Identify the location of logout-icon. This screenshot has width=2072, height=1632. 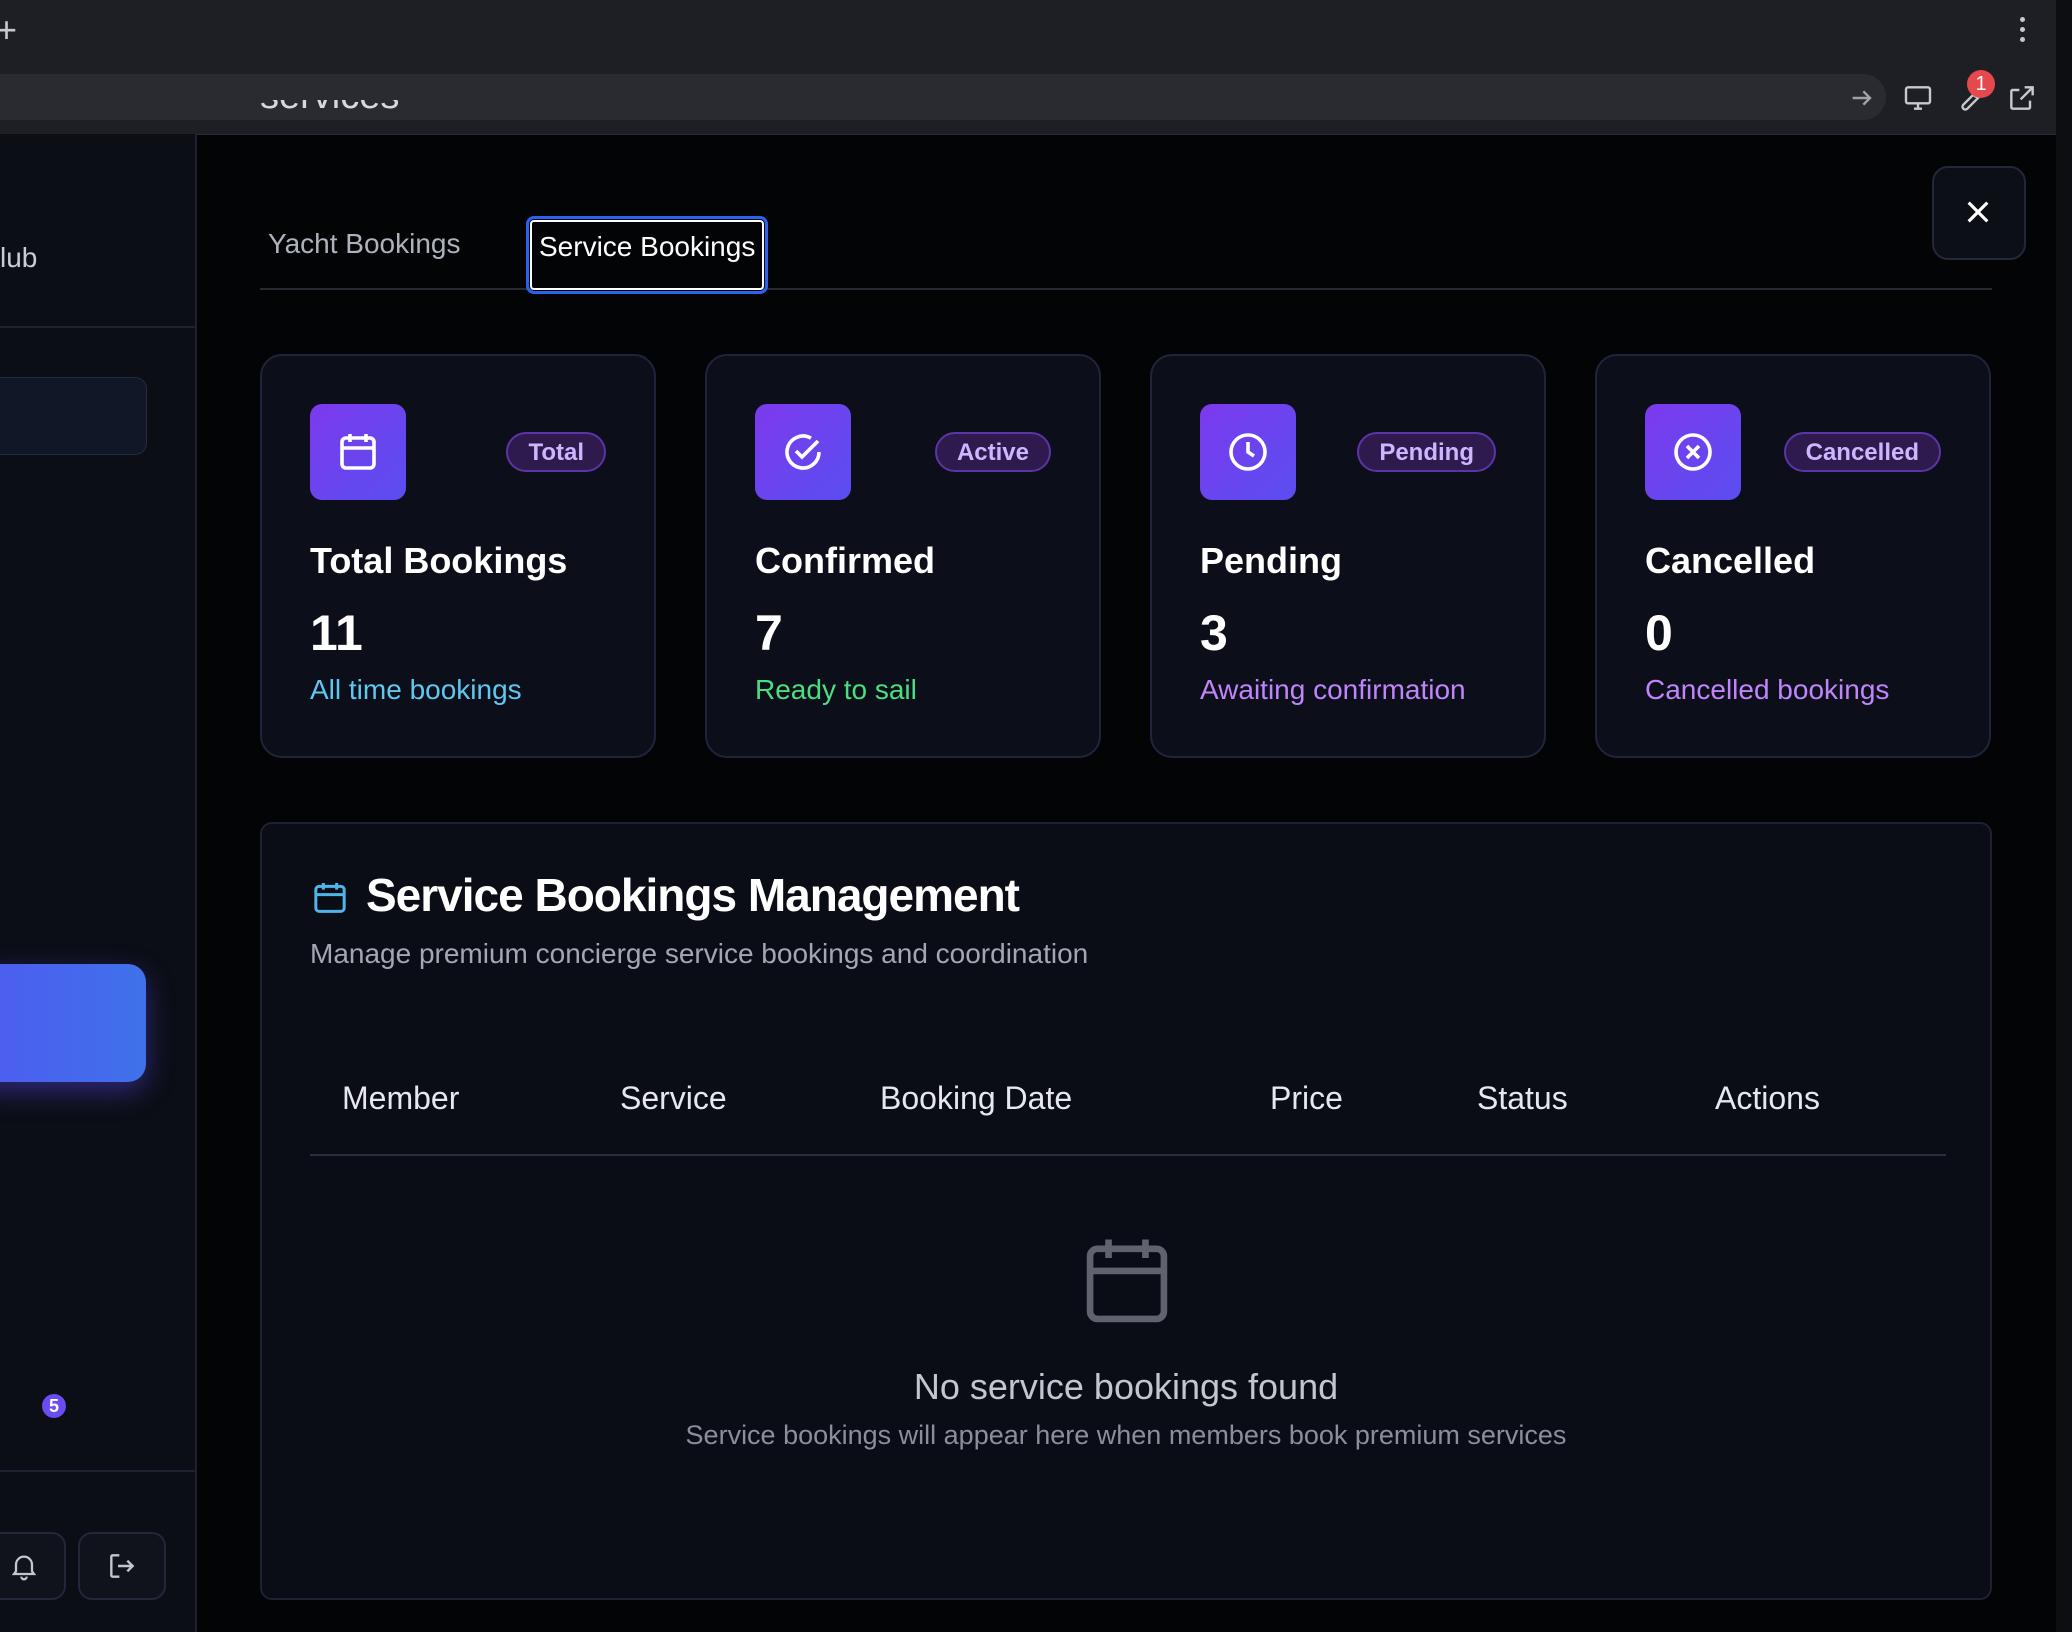
(122, 1566).